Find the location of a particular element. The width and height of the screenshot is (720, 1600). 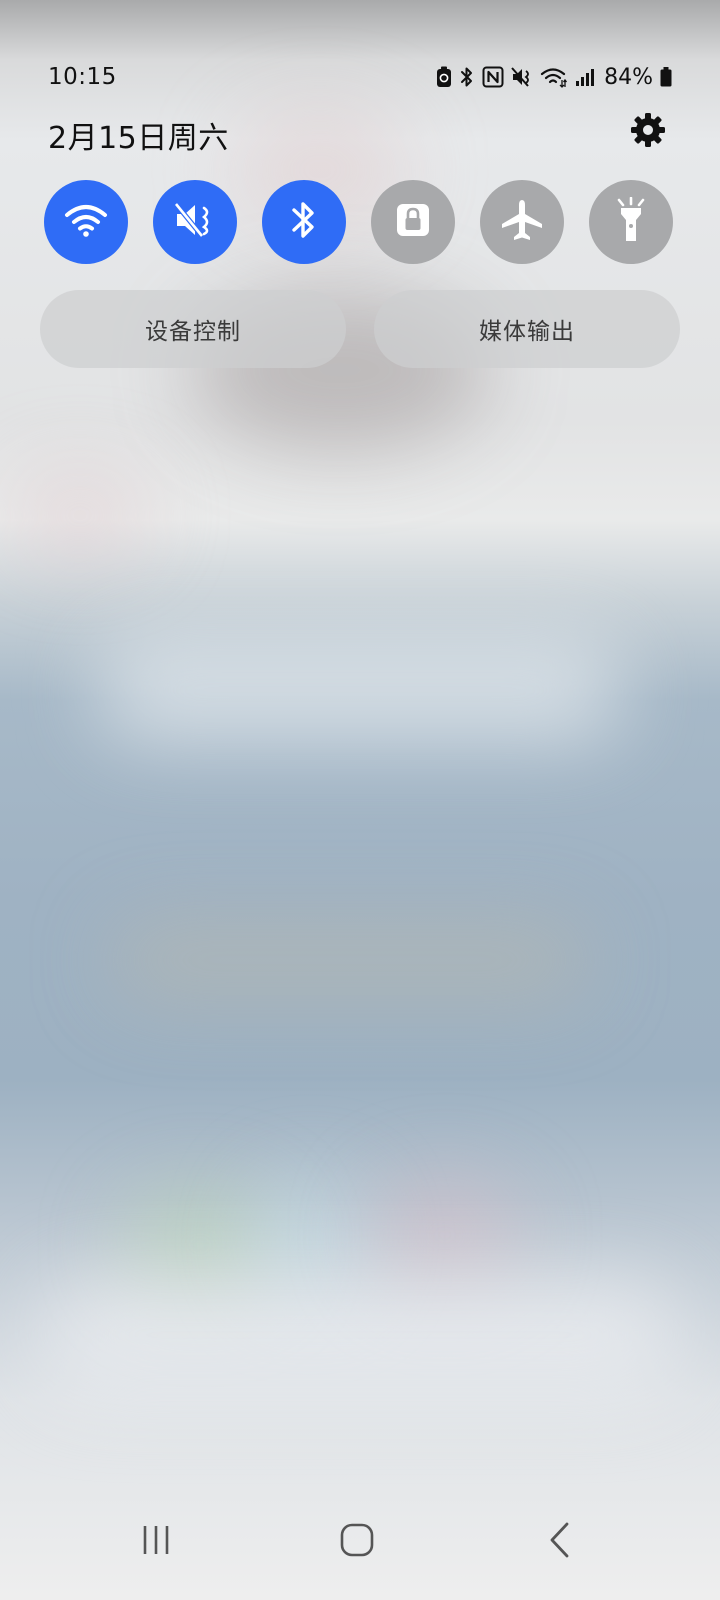

rotation-lock-toggle is located at coordinates (413, 222).